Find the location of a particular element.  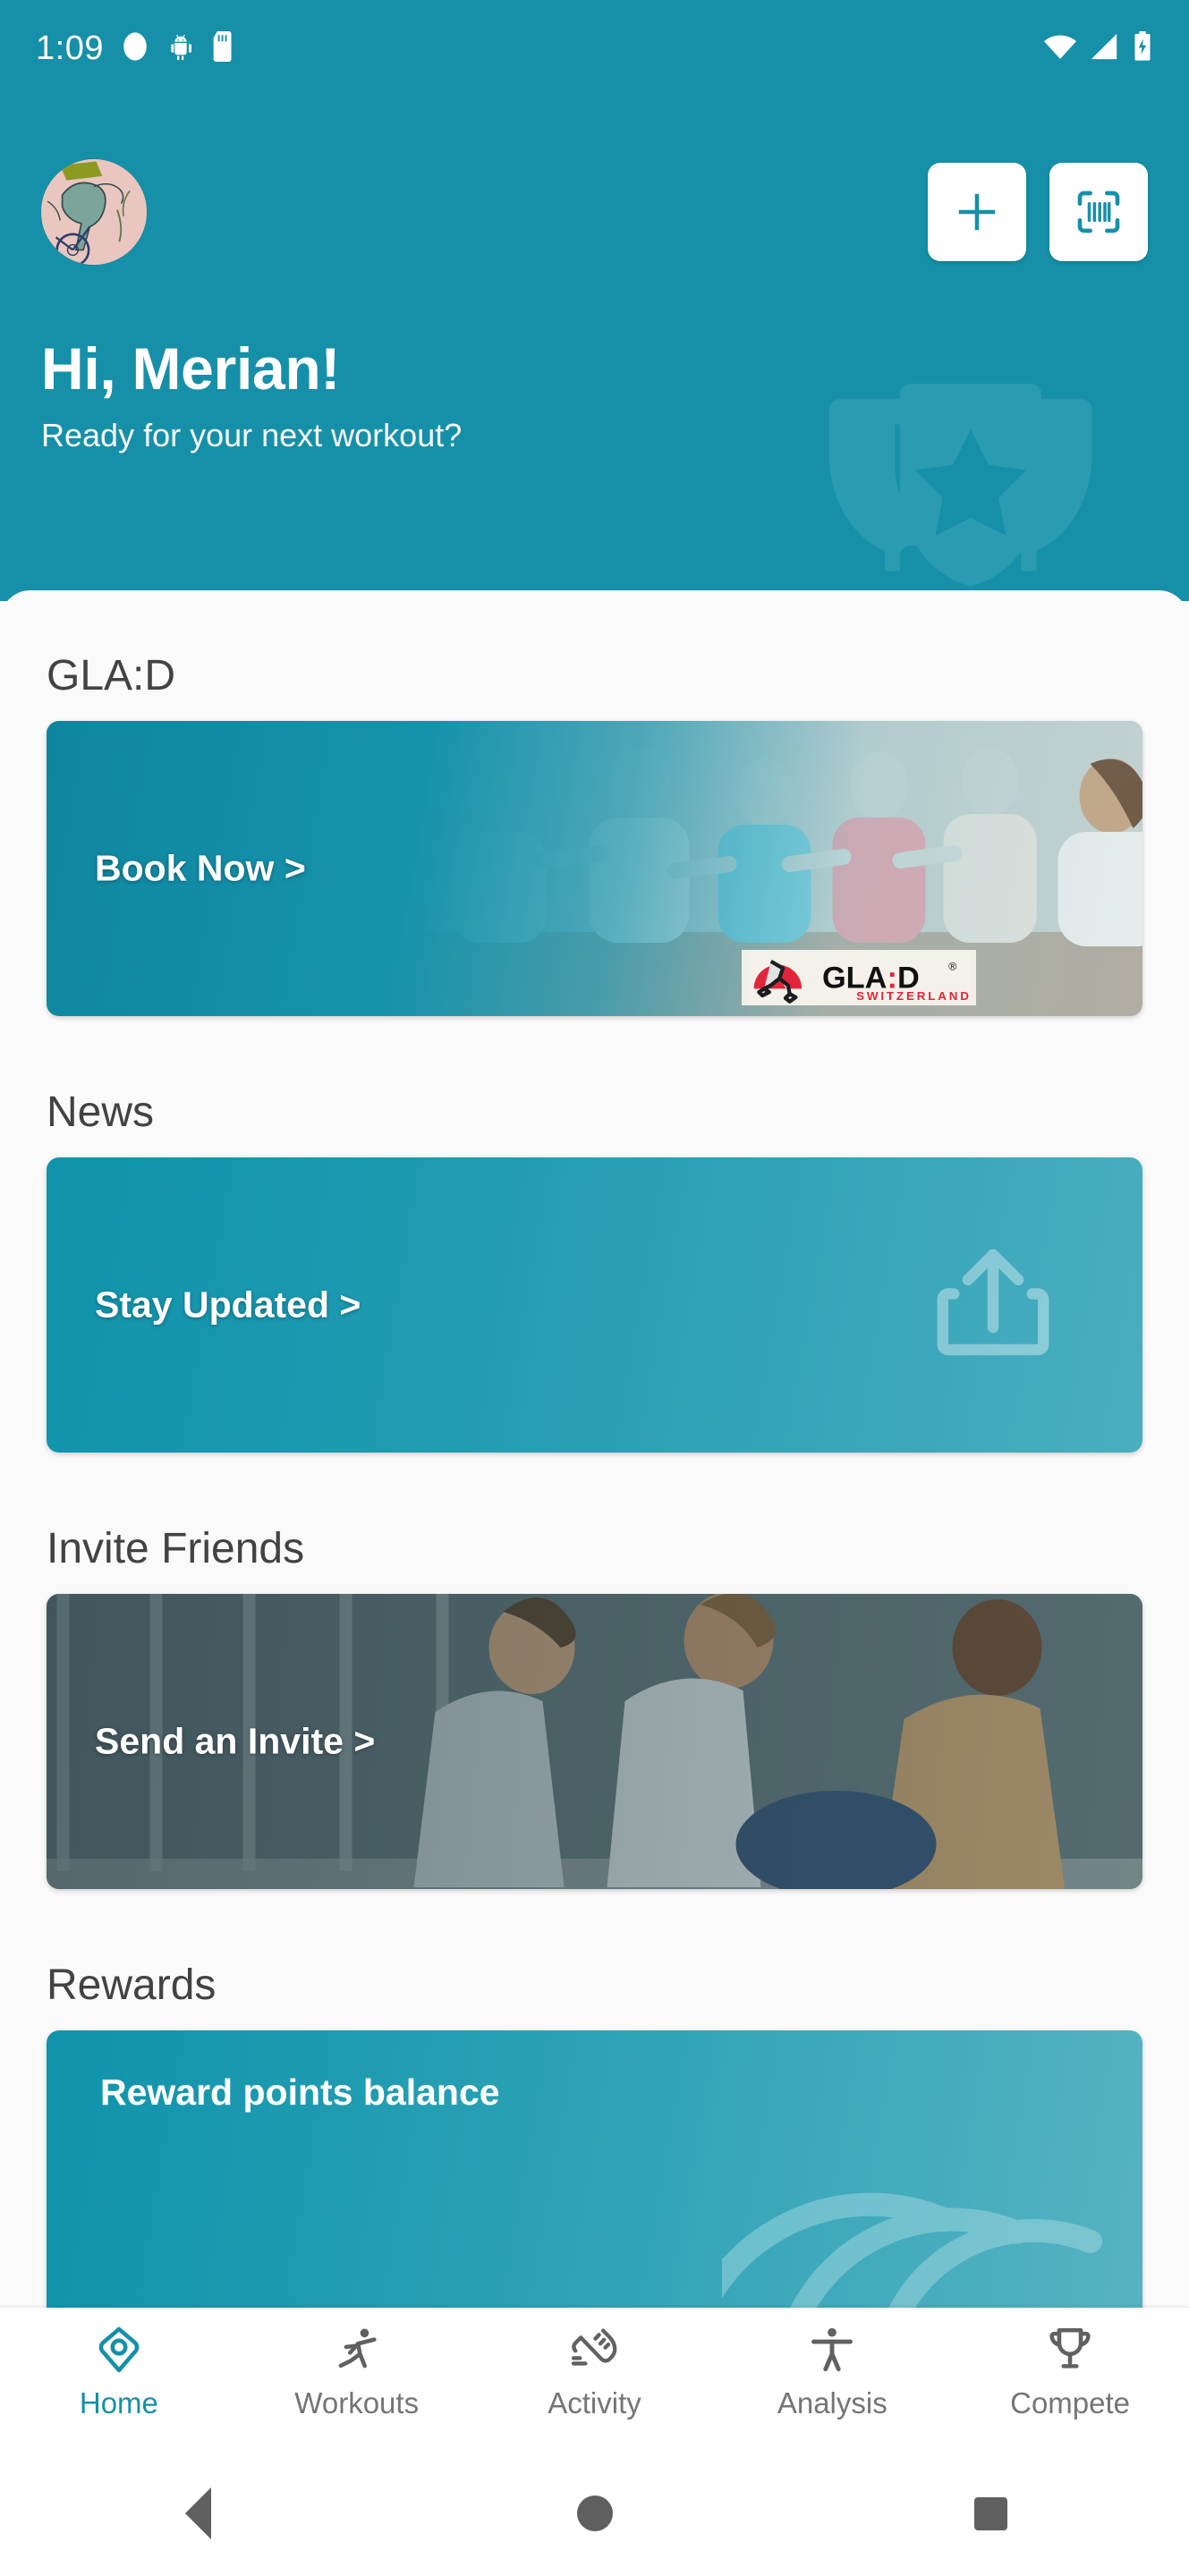

stretching-person-icon is located at coordinates (357, 2350).